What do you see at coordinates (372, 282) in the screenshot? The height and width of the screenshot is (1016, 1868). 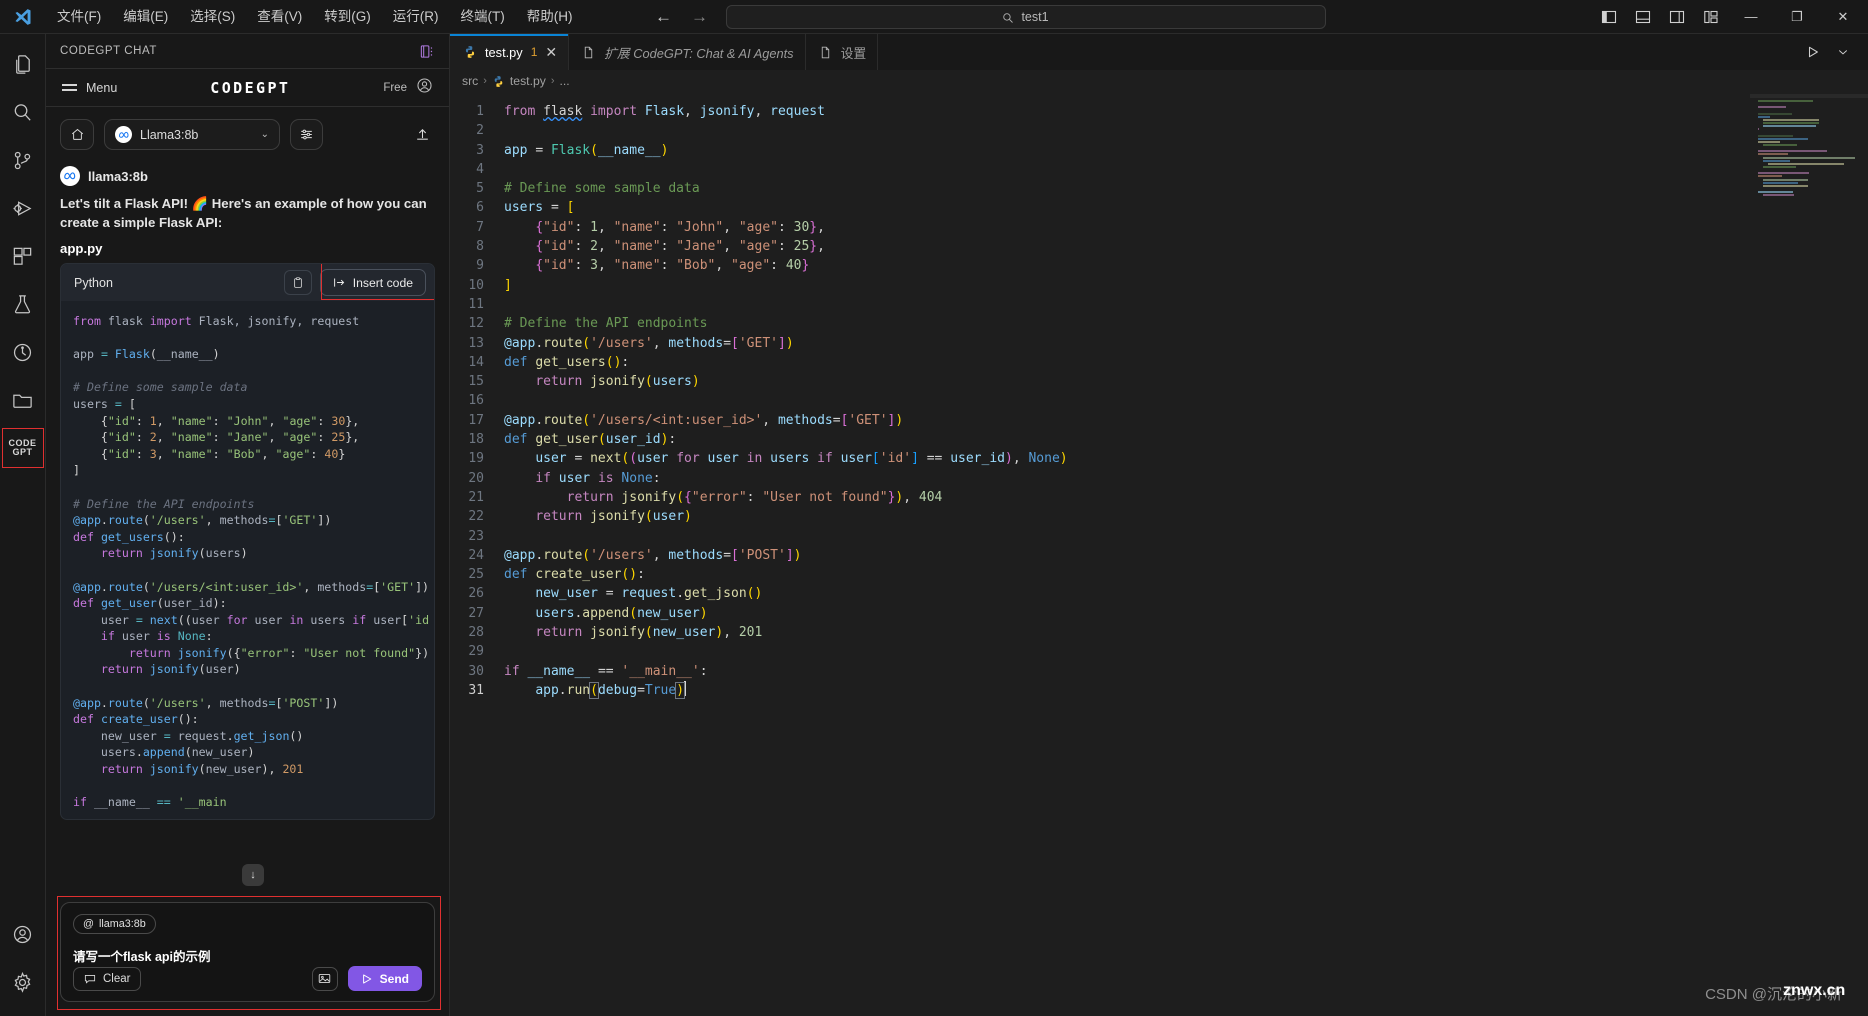 I see `insert-code-button: Insert code` at bounding box center [372, 282].